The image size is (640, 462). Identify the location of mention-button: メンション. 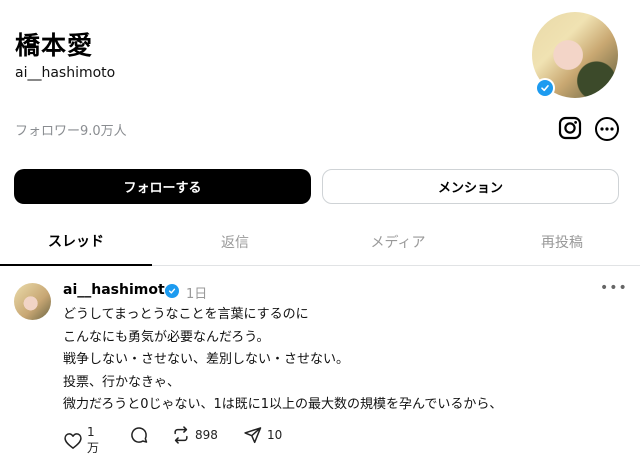
(470, 186).